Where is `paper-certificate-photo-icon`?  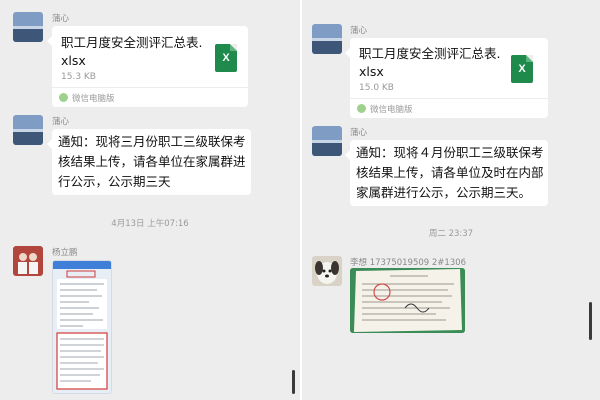
paper-certificate-photo-icon is located at coordinates (407, 300).